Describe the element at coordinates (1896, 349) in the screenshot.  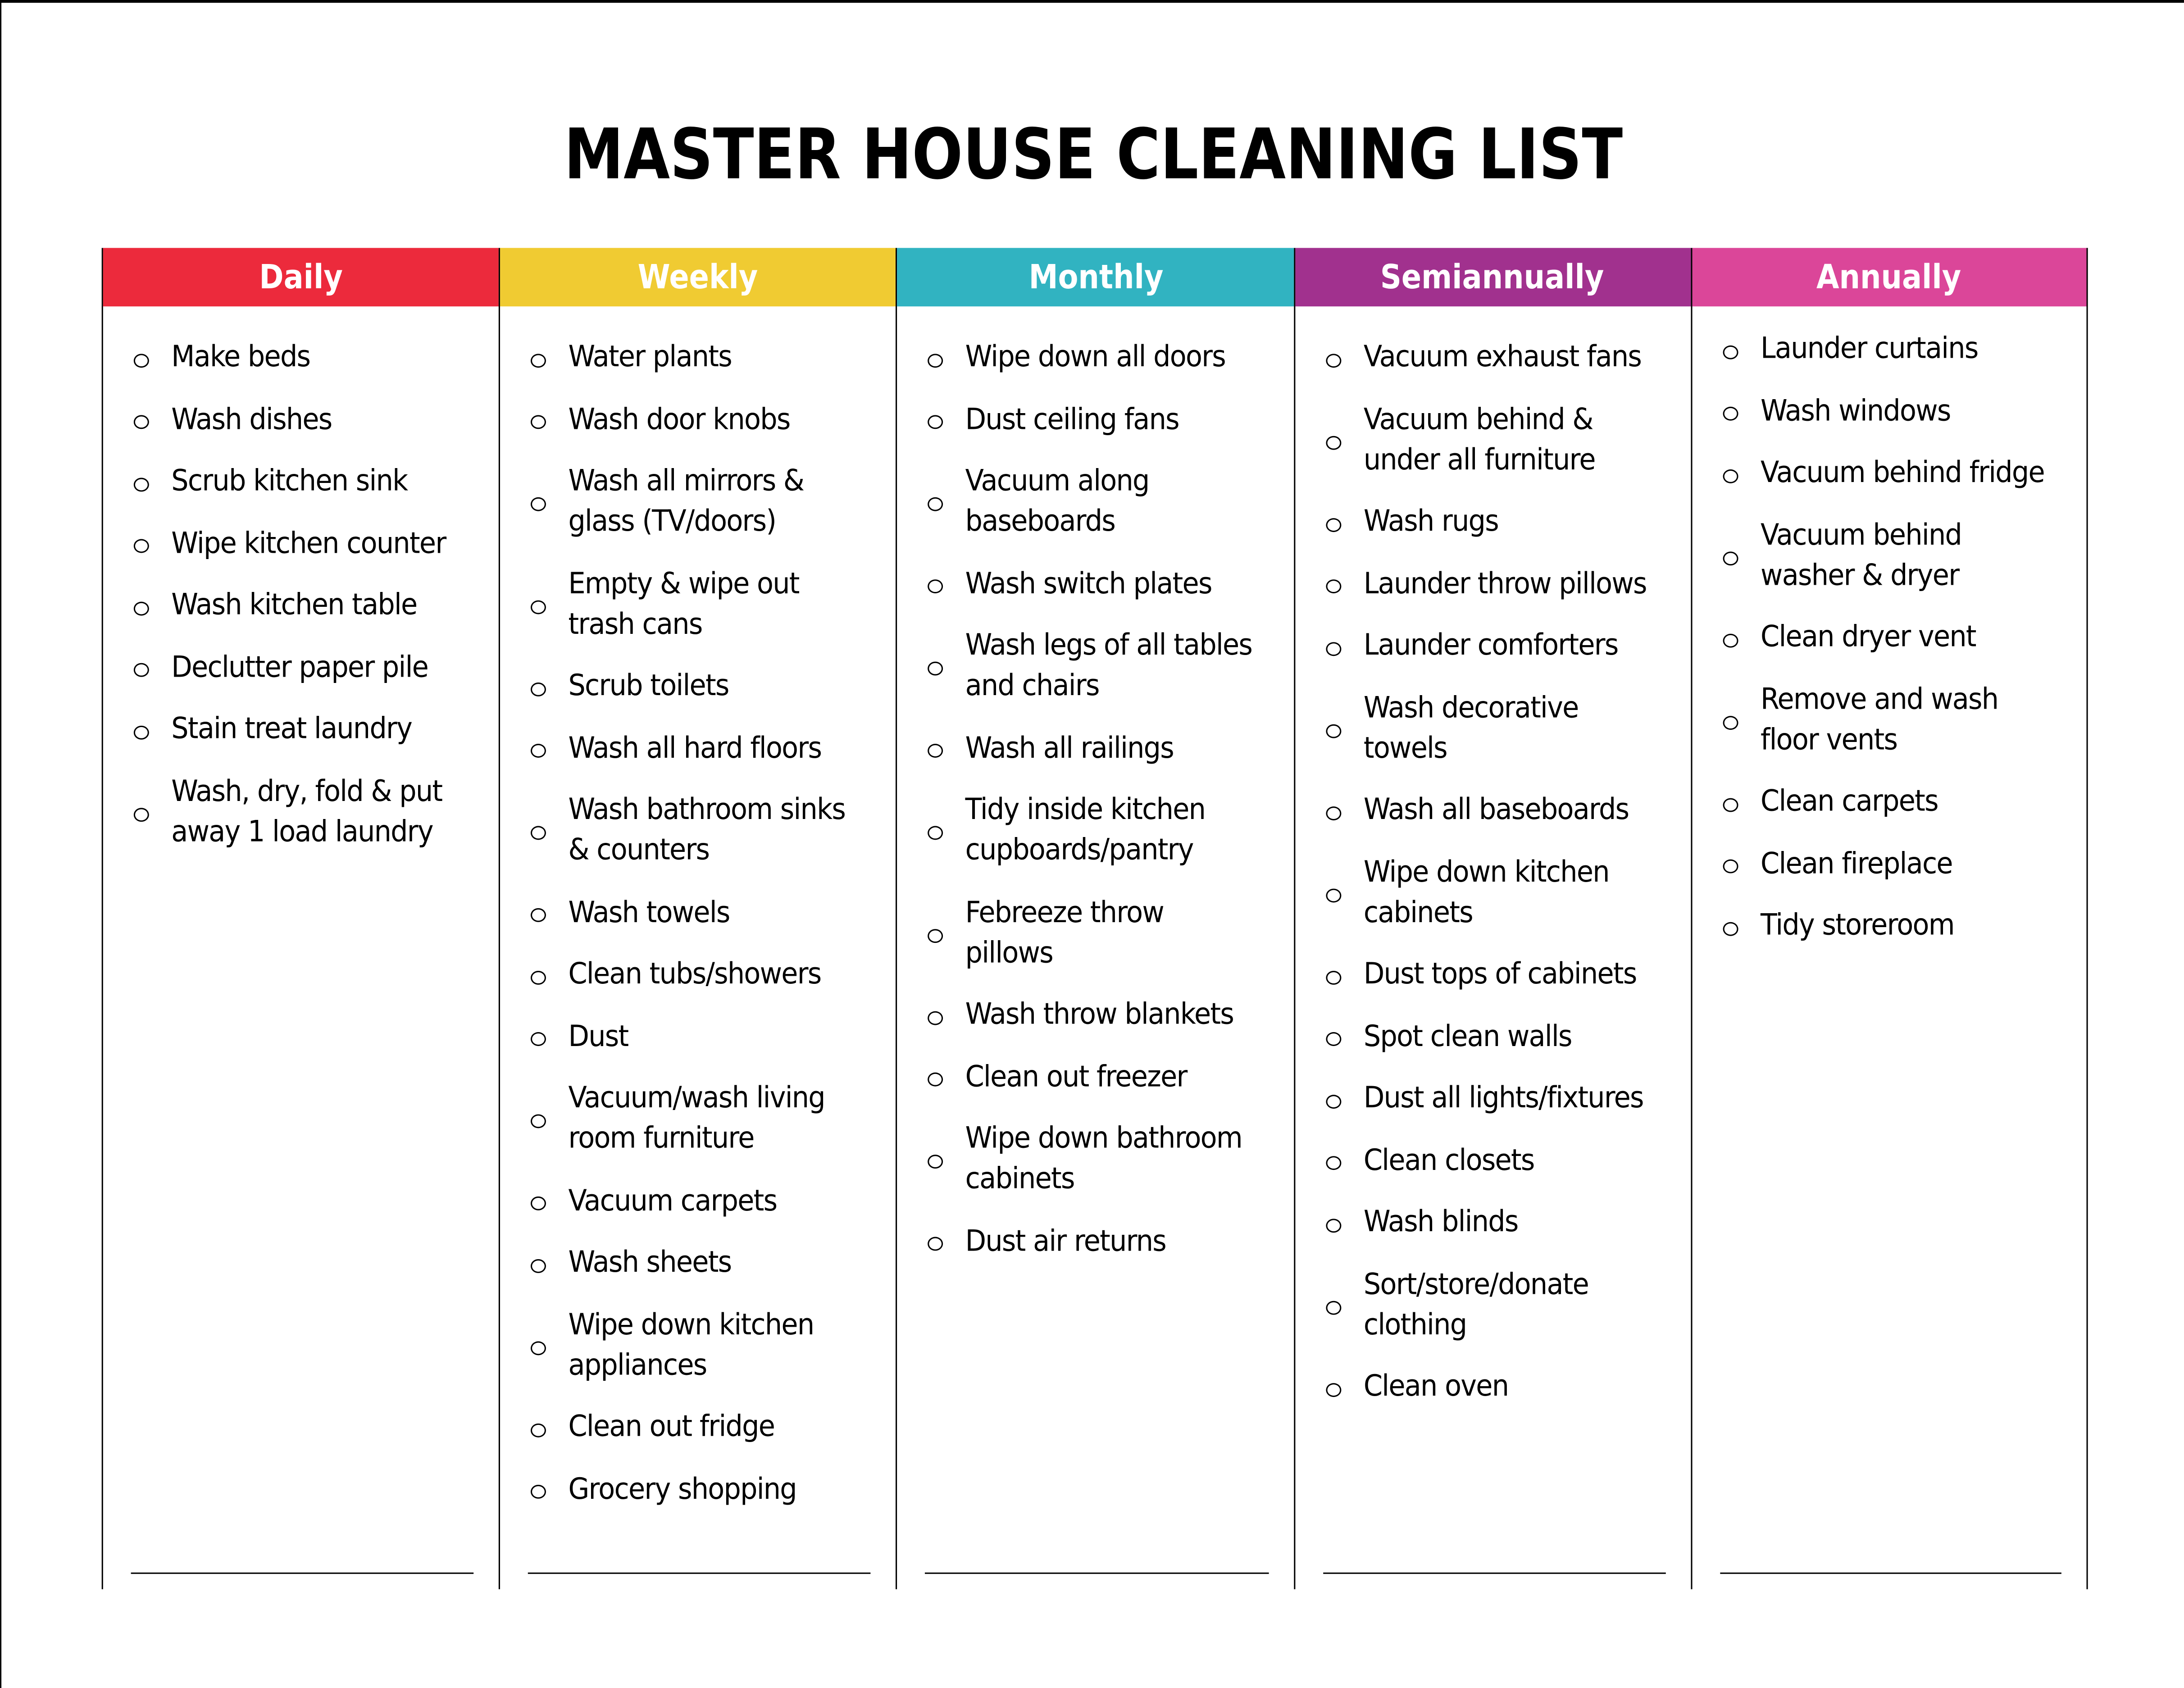
I see `task-item: Launder curtains` at that location.